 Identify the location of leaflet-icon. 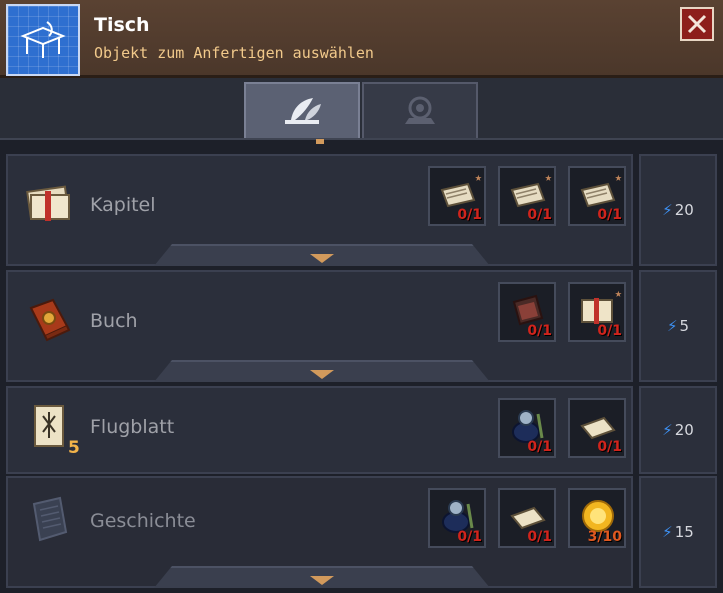
(49, 427).